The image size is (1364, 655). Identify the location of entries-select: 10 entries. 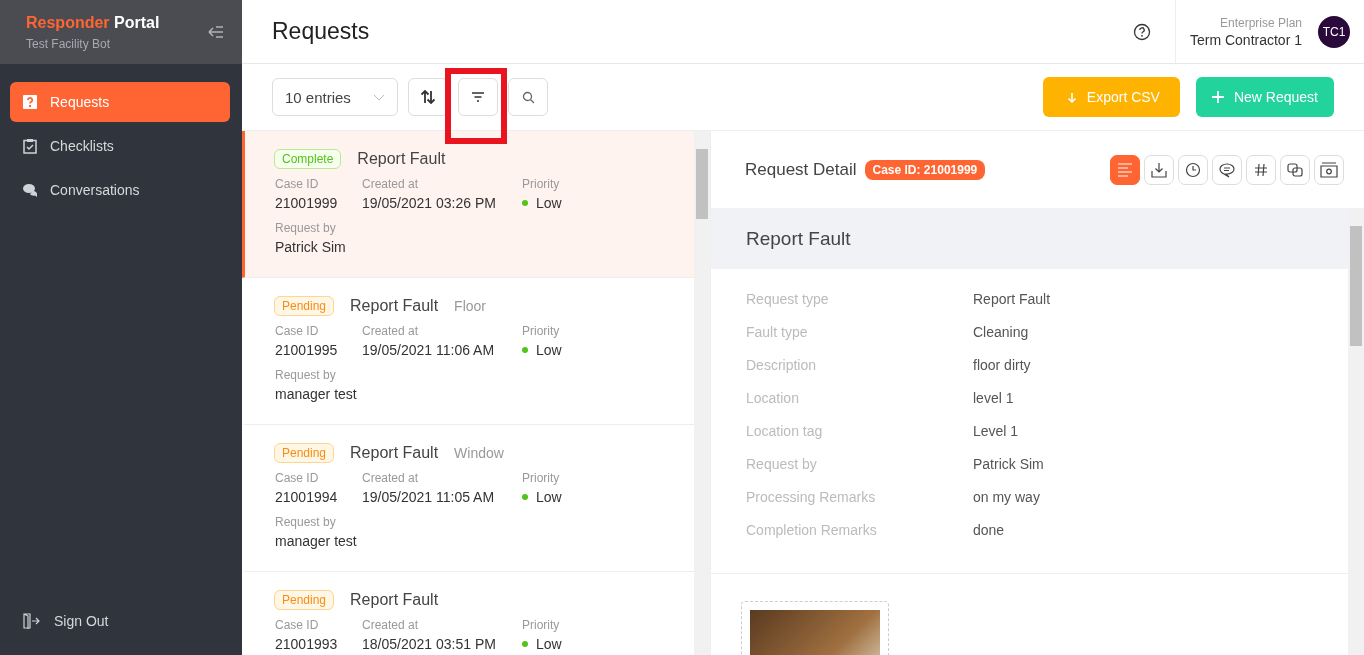
(335, 97).